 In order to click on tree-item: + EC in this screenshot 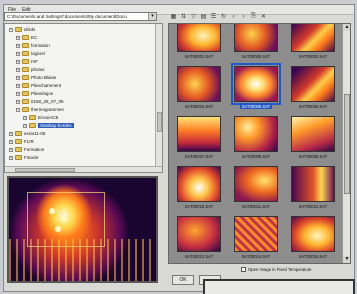, I will do `click(26, 37)`.